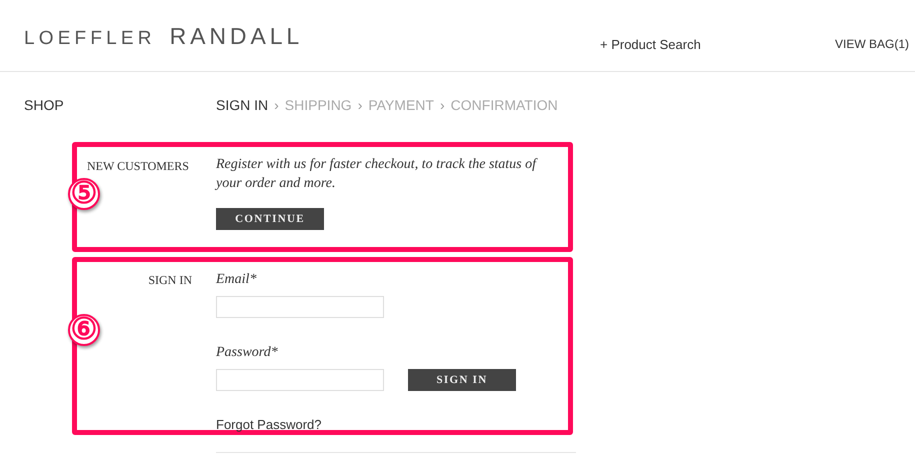  Describe the element at coordinates (242, 105) in the screenshot. I see `checkout-step: SIGN IN` at that location.